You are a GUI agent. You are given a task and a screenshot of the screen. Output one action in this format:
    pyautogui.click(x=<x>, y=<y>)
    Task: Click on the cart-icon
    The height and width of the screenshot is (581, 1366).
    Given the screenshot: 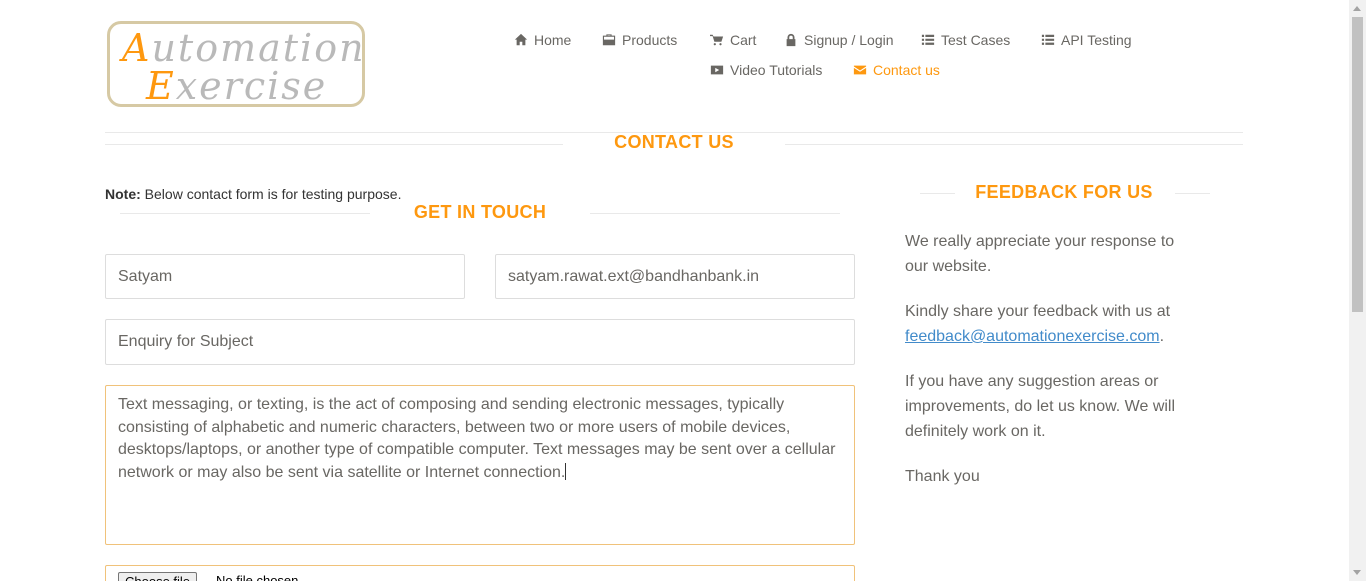 What is the action you would take?
    pyautogui.click(x=717, y=40)
    